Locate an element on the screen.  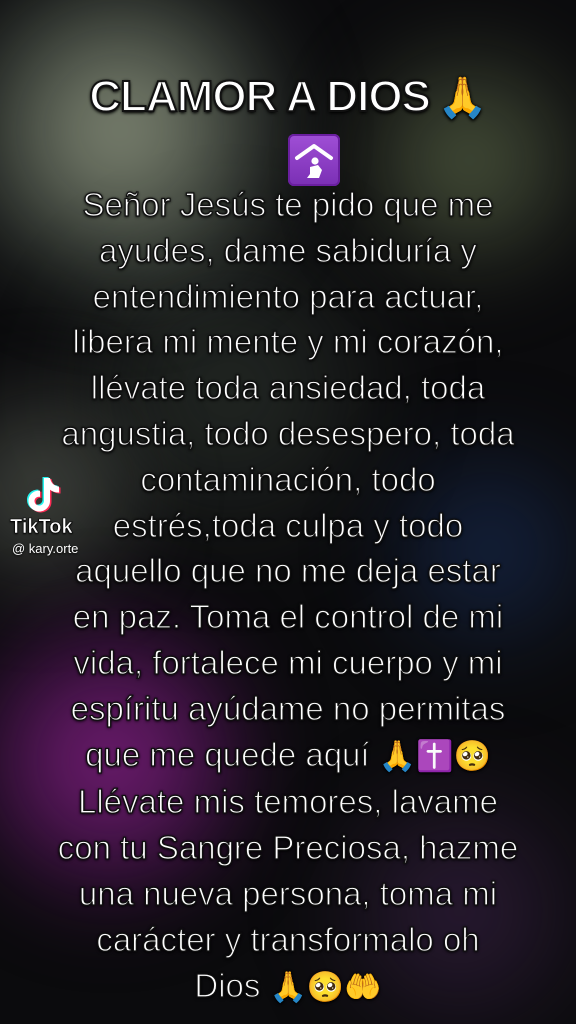
prayer-line: contaminación, todo is located at coordinates (288, 479).